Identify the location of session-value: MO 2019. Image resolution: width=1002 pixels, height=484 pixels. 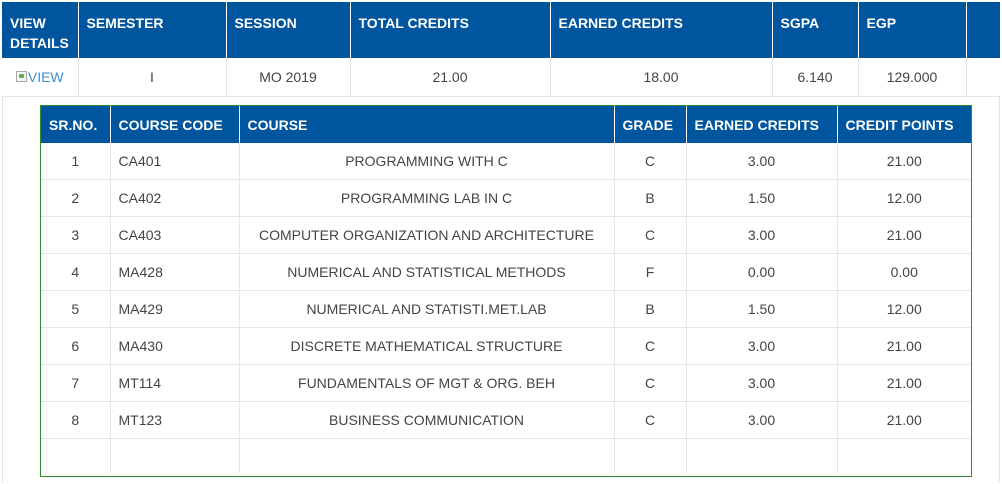
(288, 77).